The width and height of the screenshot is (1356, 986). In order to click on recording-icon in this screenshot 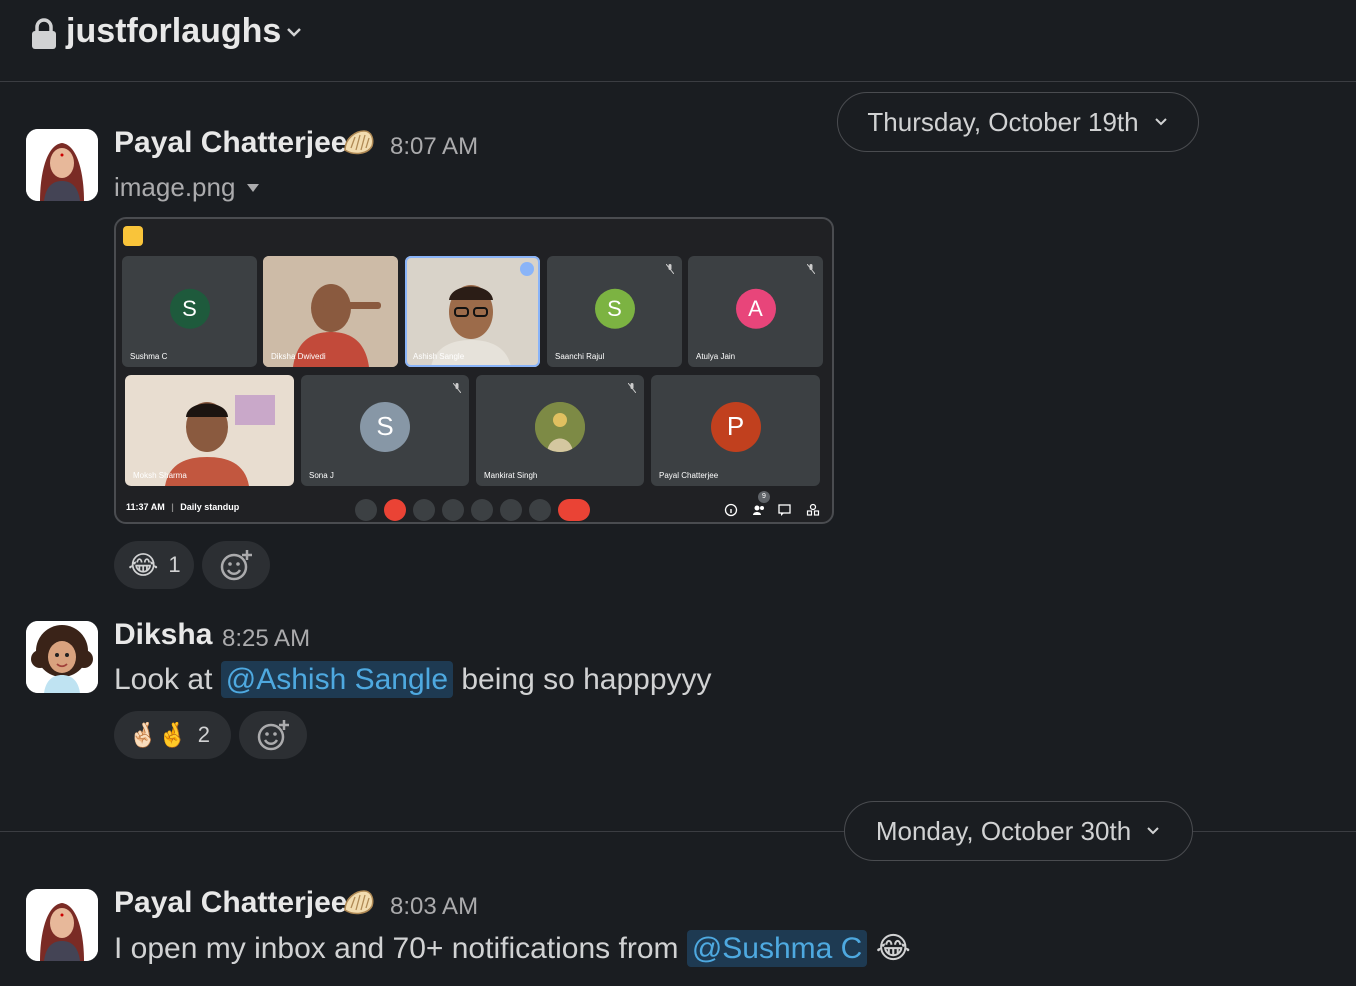, I will do `click(133, 236)`.